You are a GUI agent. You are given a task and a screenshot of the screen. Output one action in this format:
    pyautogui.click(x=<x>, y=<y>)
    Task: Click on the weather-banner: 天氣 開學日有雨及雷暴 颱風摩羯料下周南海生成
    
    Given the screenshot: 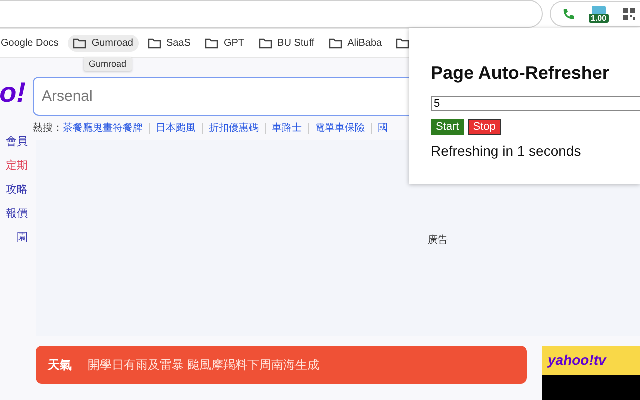 What is the action you would take?
    pyautogui.click(x=281, y=365)
    